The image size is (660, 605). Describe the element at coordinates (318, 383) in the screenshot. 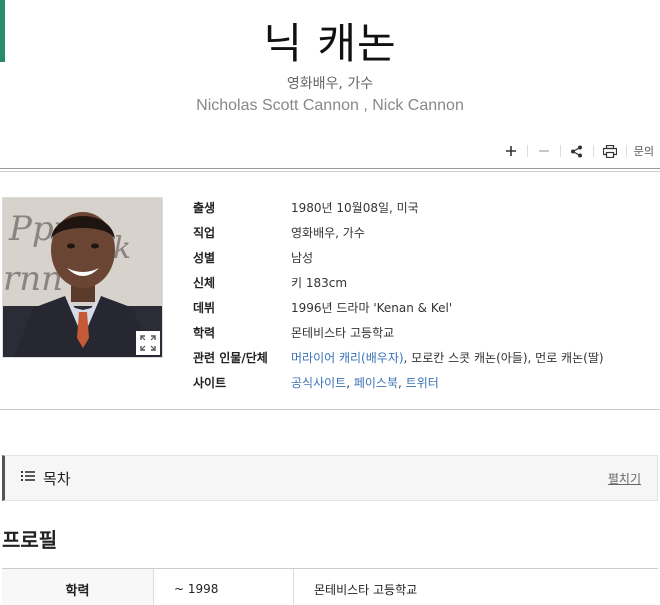

I see `official-site-link: 공식사이트` at that location.